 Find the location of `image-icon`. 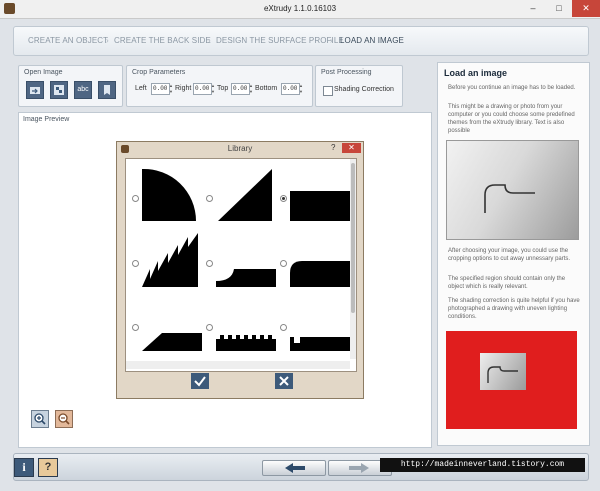

image-icon is located at coordinates (59, 93).